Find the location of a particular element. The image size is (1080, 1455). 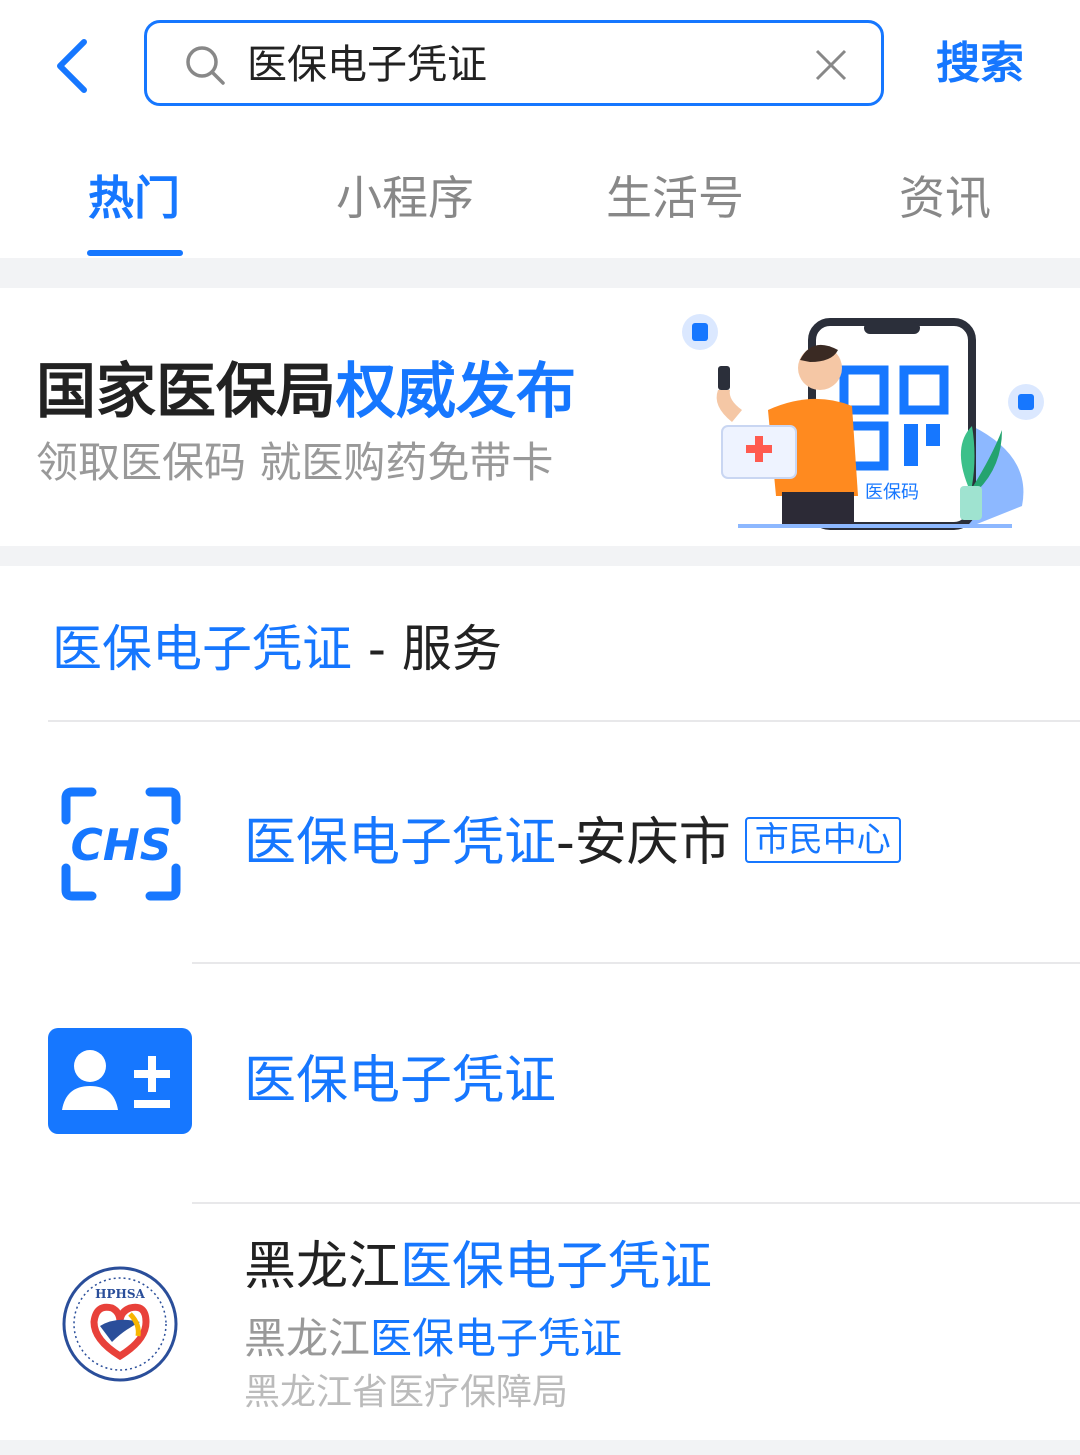

banner-title: 国家医保局权威发布 is located at coordinates (306, 392).